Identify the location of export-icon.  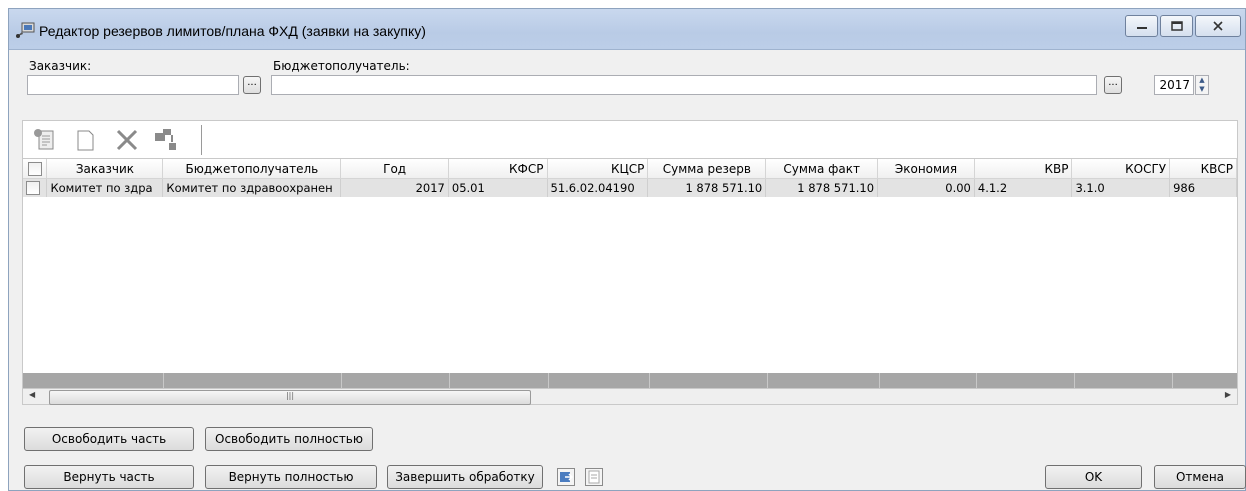
(566, 477).